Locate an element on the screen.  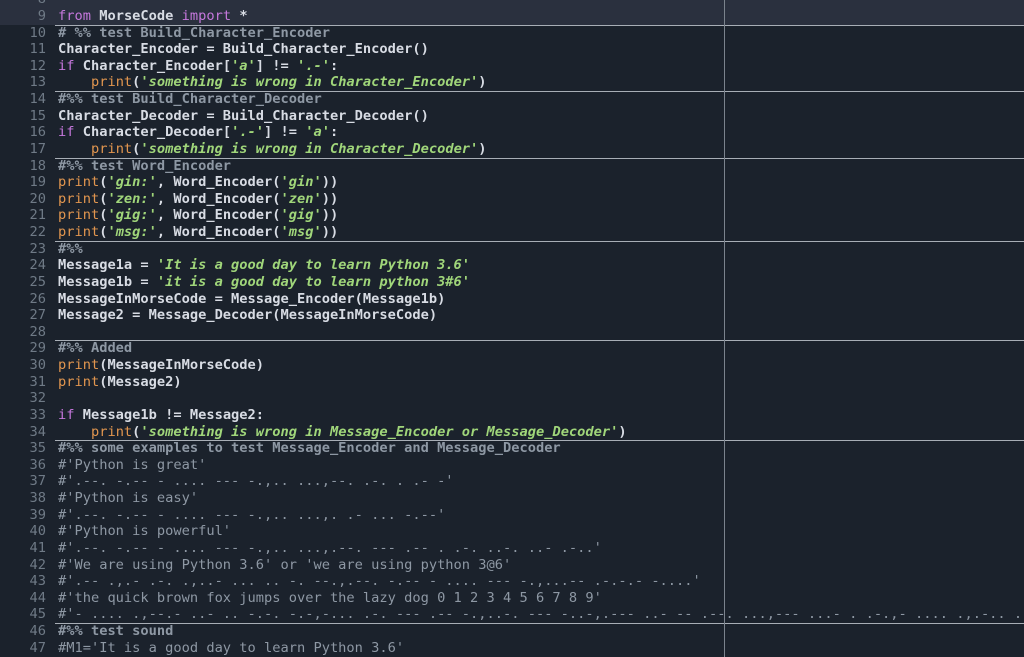
code-line-36: 36 #'Python is great' is located at coordinates (512, 465).